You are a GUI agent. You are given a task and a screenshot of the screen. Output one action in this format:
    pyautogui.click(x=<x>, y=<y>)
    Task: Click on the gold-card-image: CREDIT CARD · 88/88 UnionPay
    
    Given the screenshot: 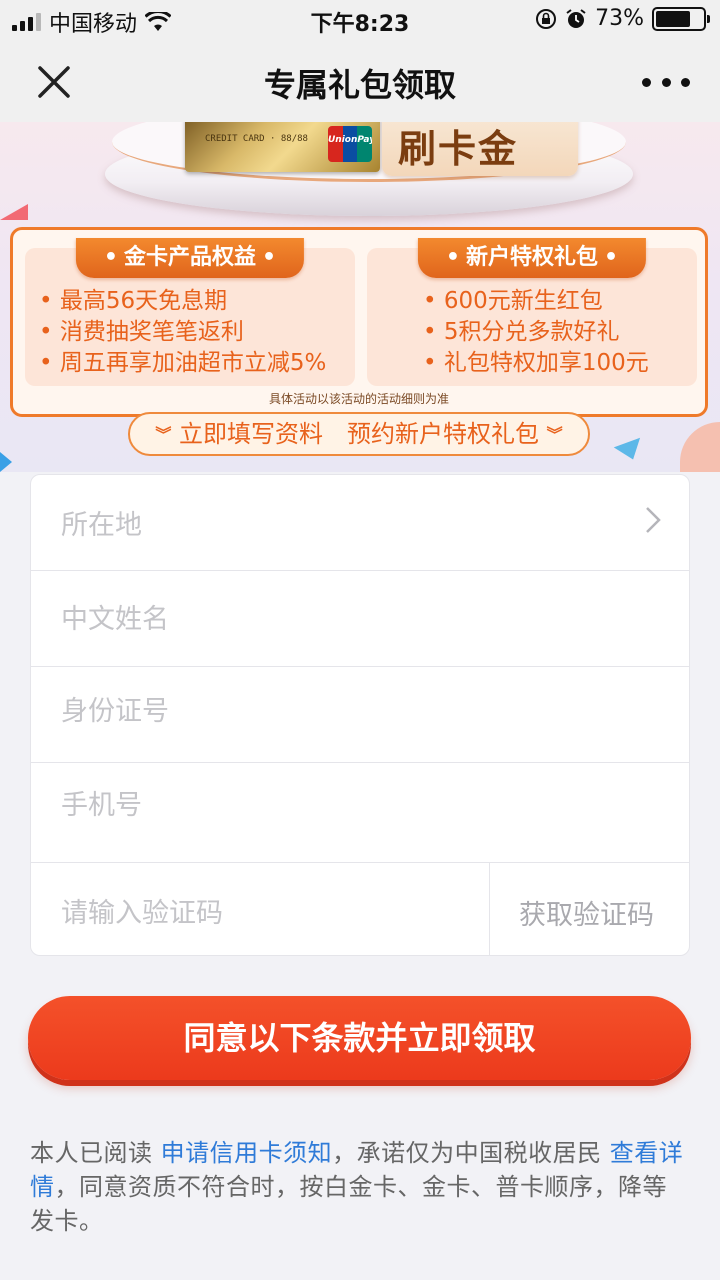 What is the action you would take?
    pyautogui.click(x=282, y=147)
    